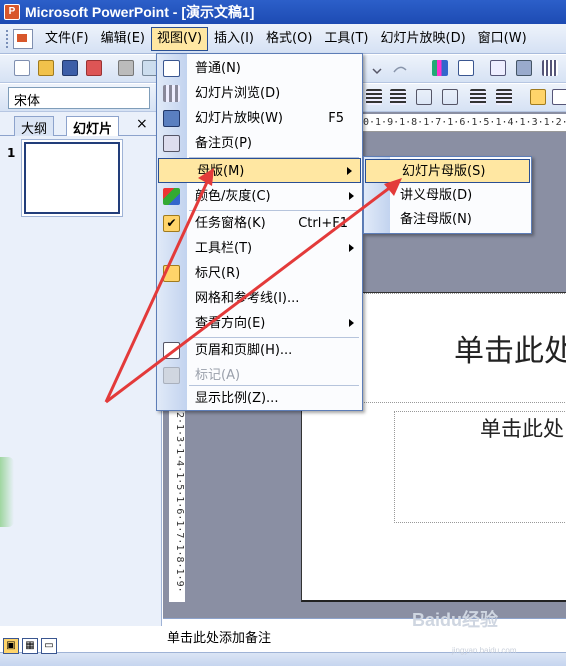 Image resolution: width=566 pixels, height=666 pixels. What do you see at coordinates (259, 273) in the screenshot?
I see `menu-item-ruler: 标尺(R)` at bounding box center [259, 273].